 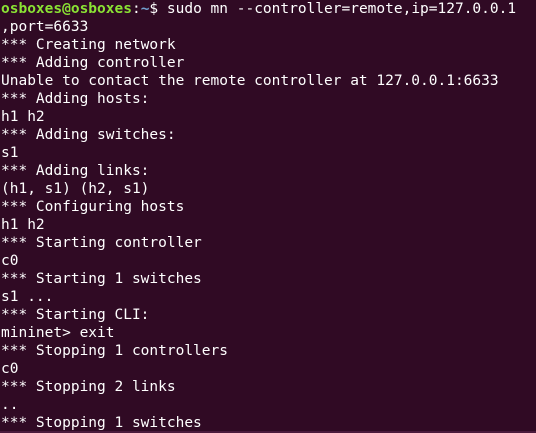 What do you see at coordinates (58, 333) in the screenshot?
I see `output-line: mininet> exit` at bounding box center [58, 333].